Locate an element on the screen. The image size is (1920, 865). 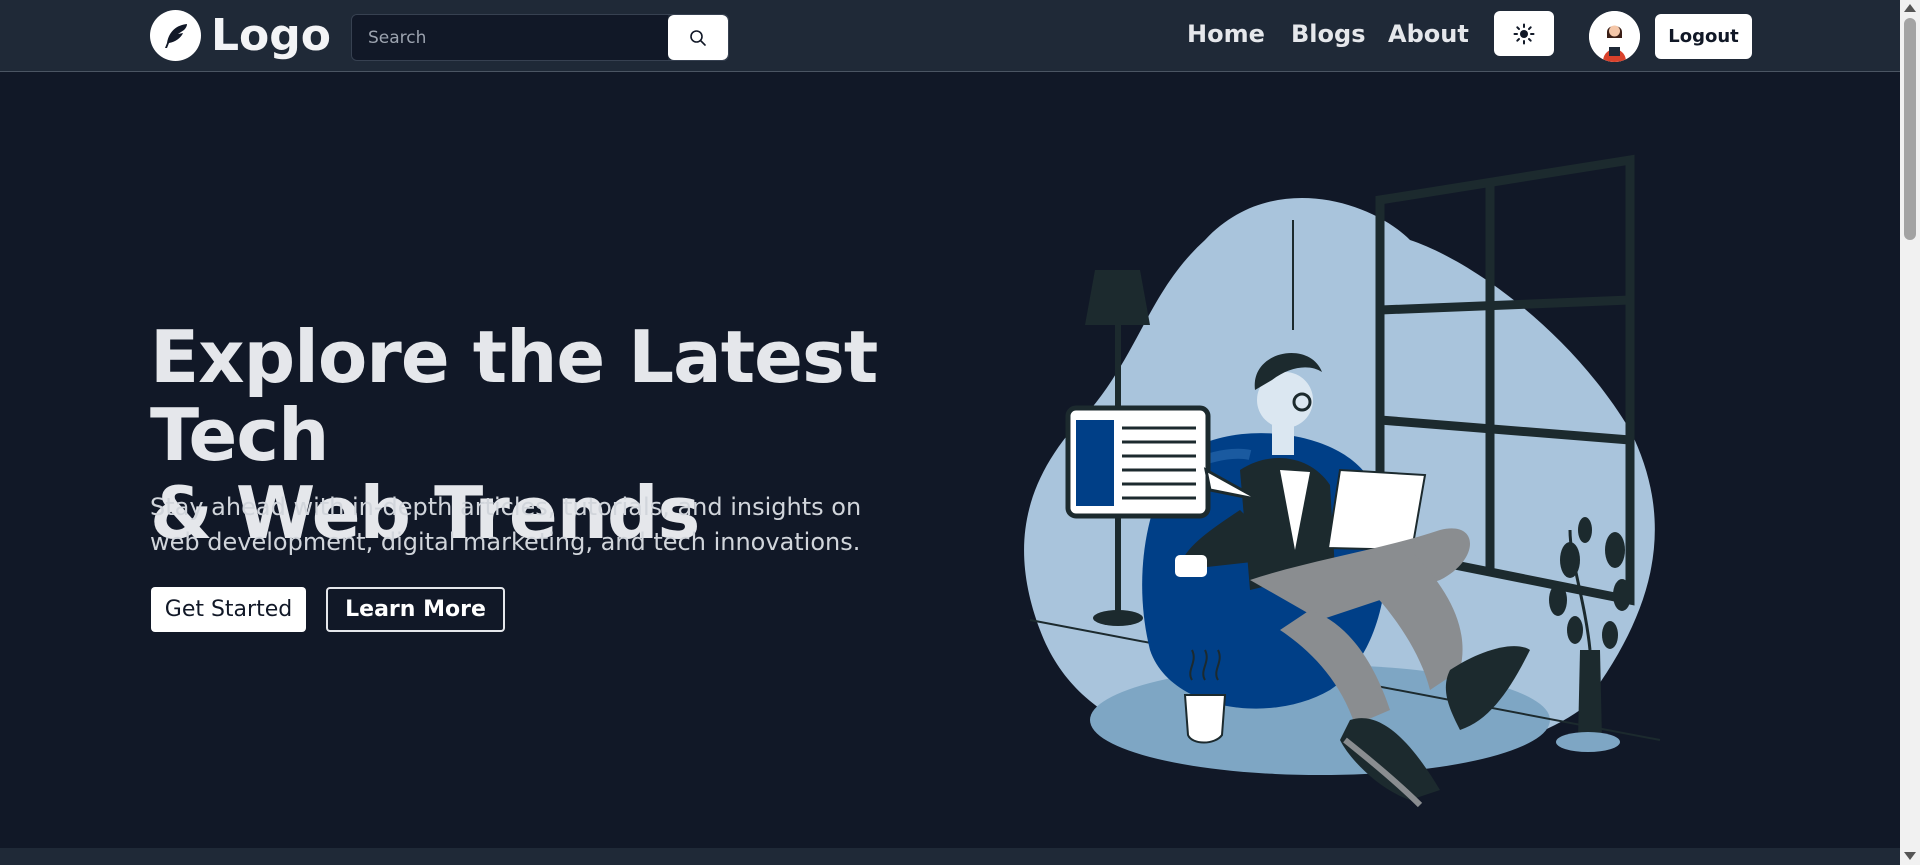
scroll-down-icon is located at coordinates (1910, 856).